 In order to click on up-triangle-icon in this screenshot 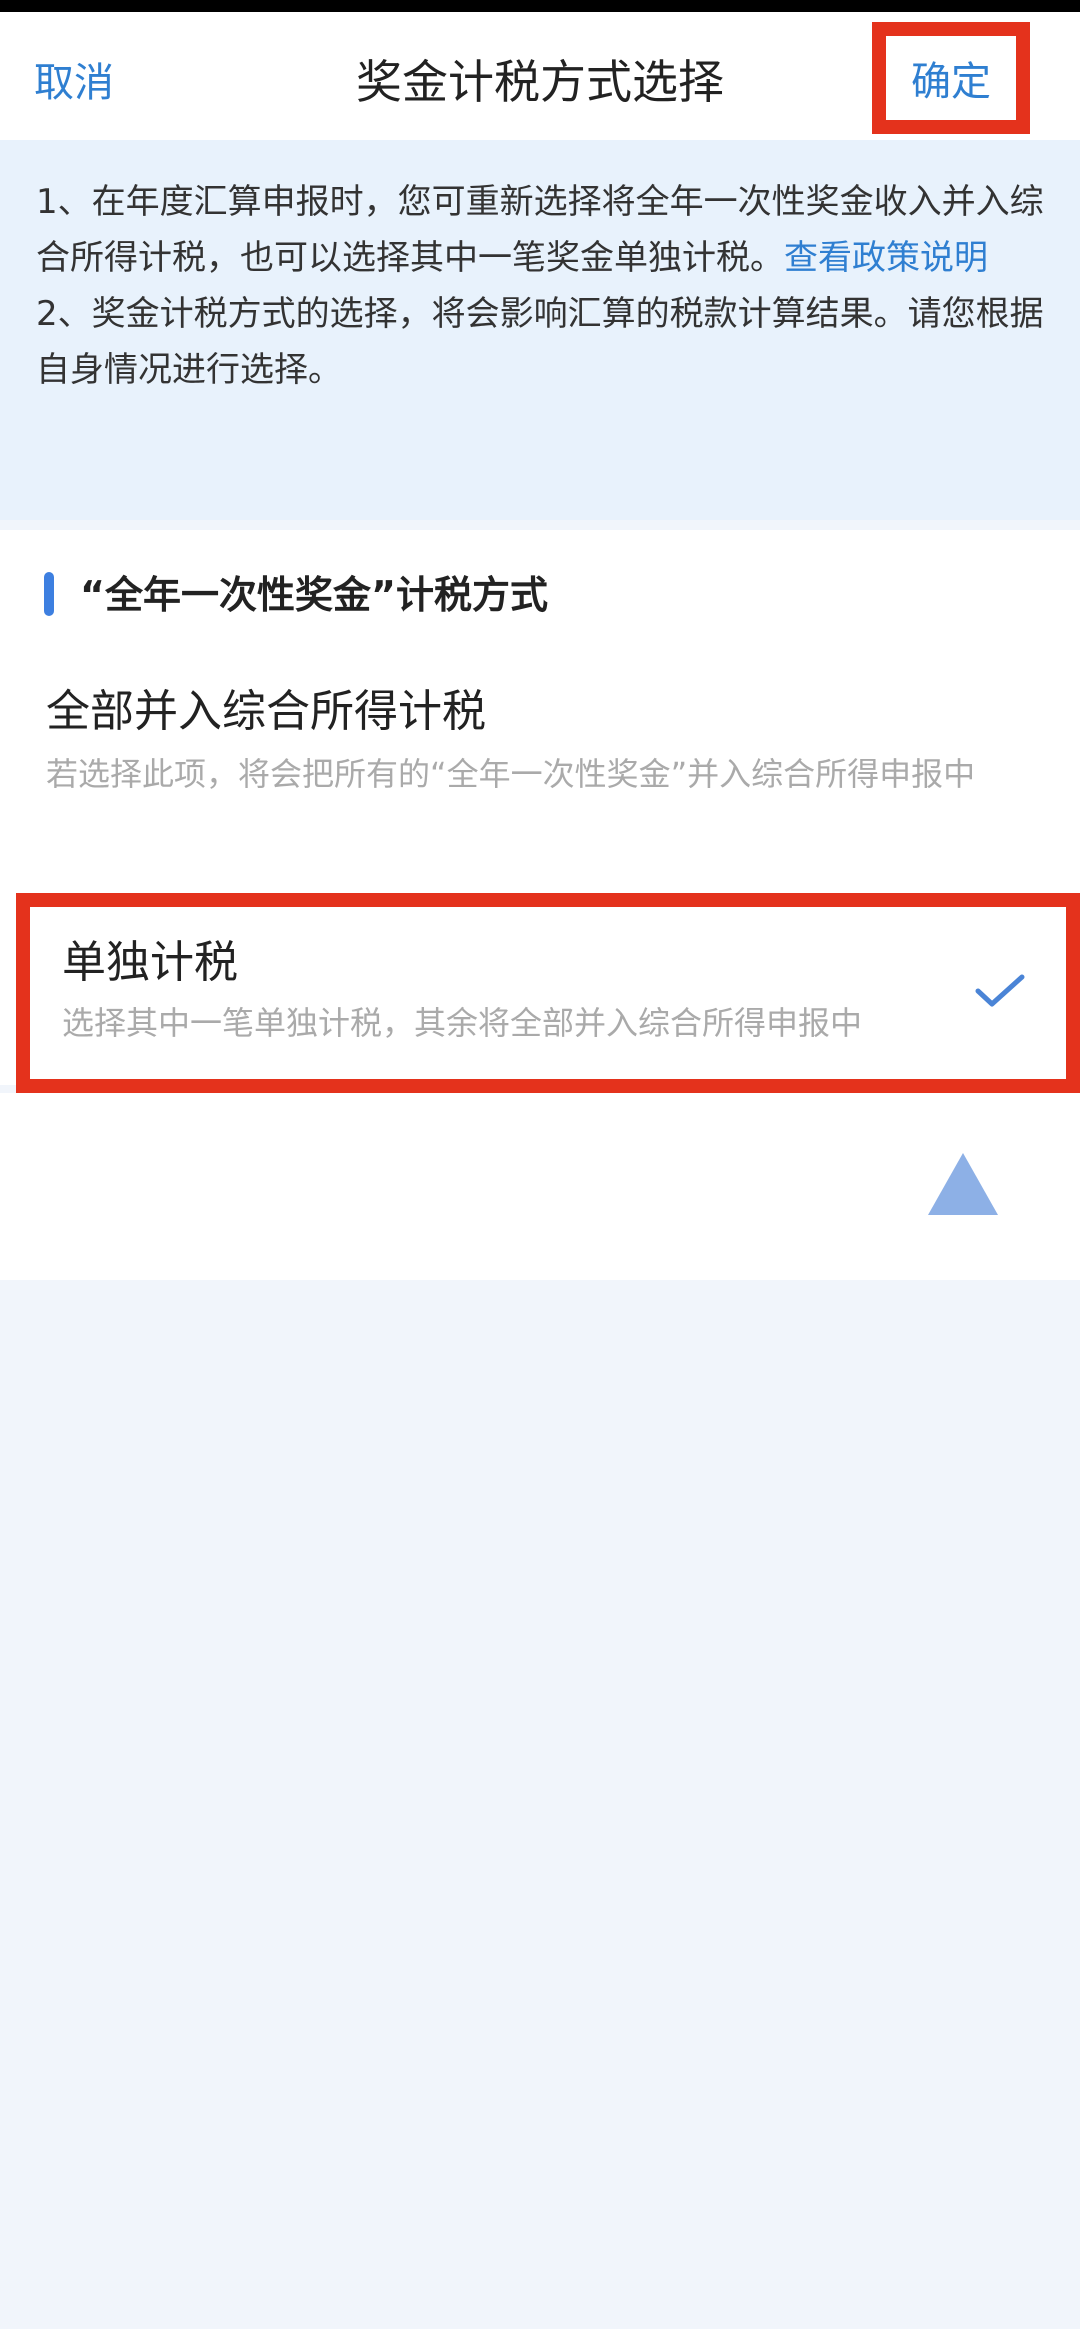, I will do `click(963, 1184)`.